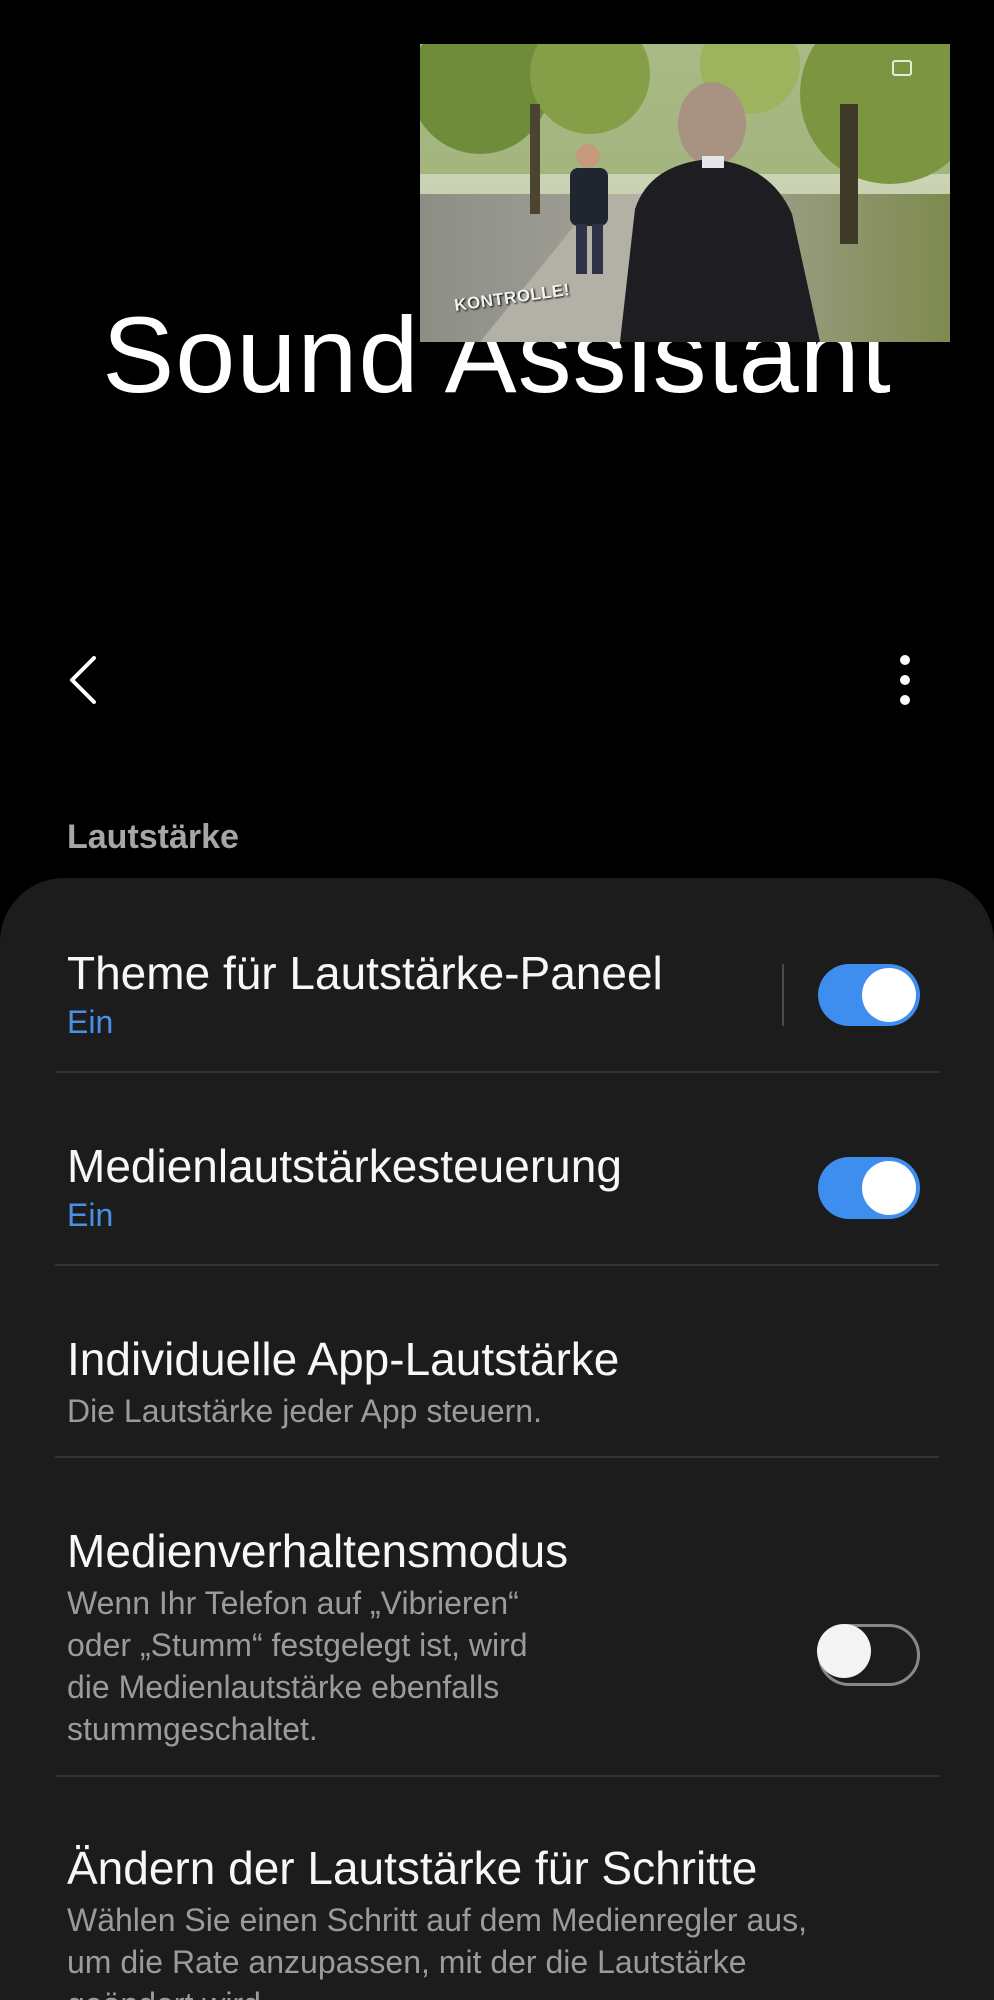 Image resolution: width=994 pixels, height=2000 pixels. I want to click on row-separator, so click(783, 995).